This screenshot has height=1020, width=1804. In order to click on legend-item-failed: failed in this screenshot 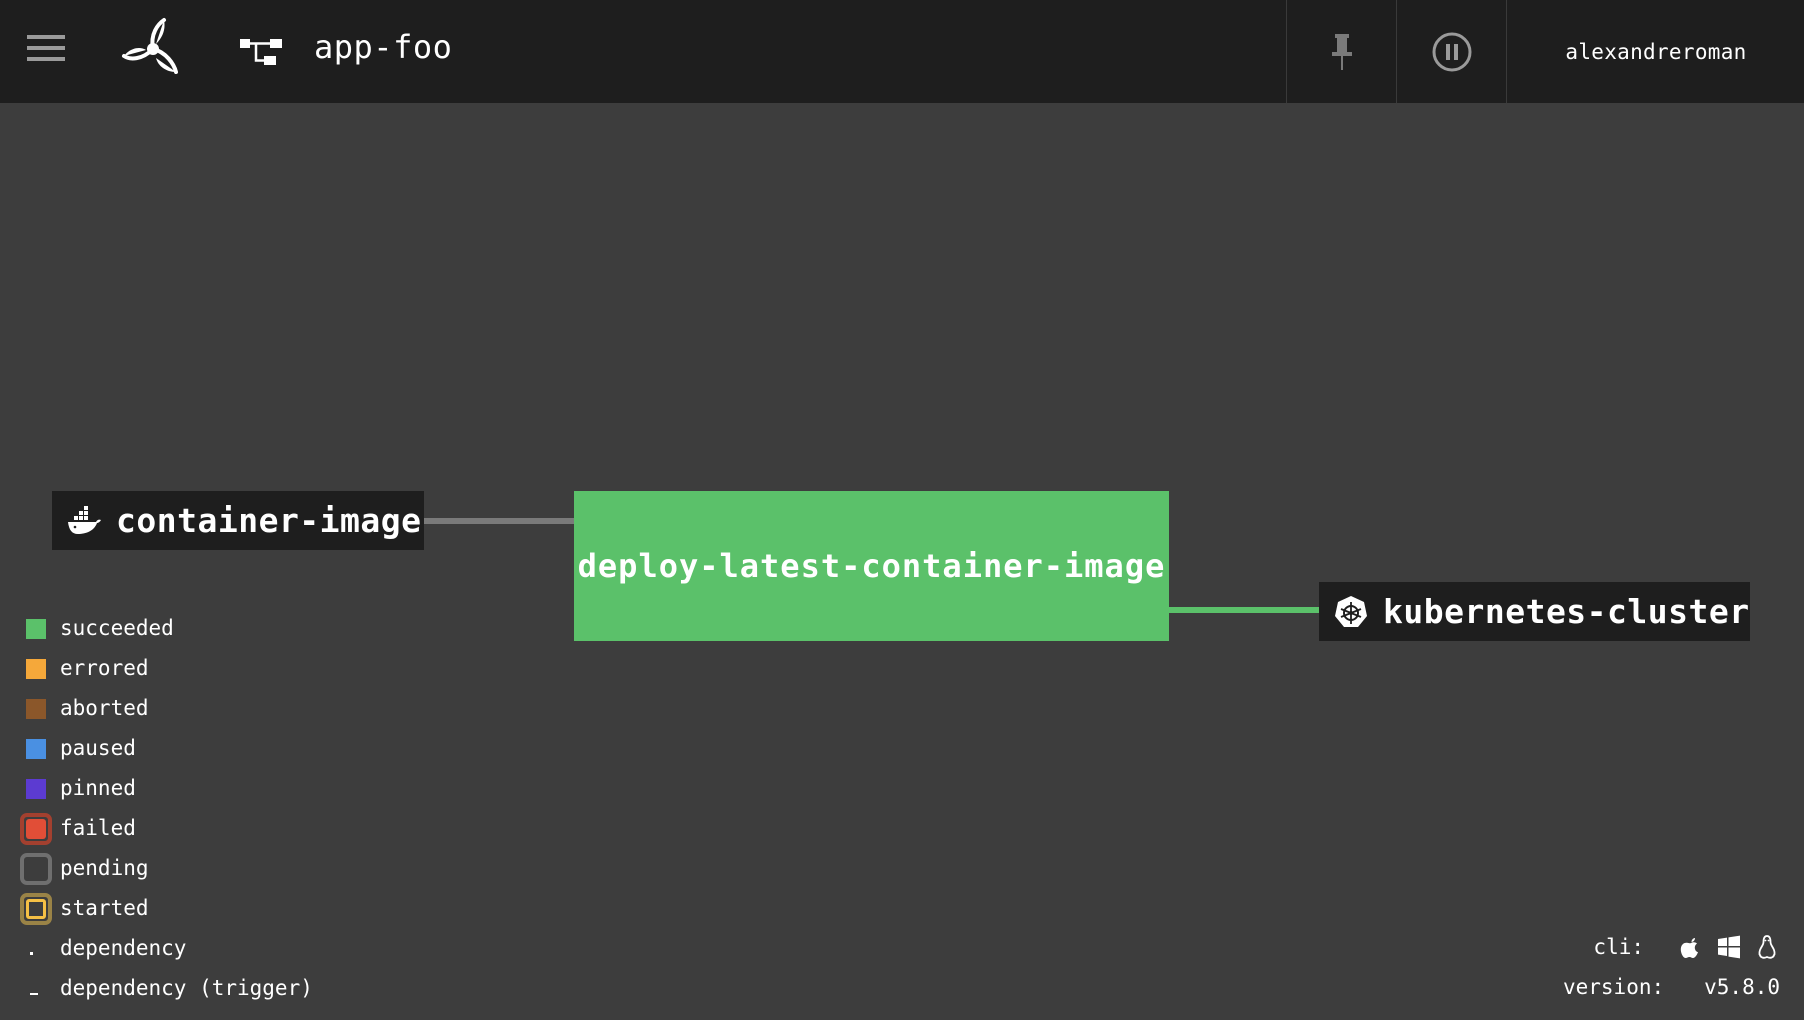, I will do `click(166, 828)`.